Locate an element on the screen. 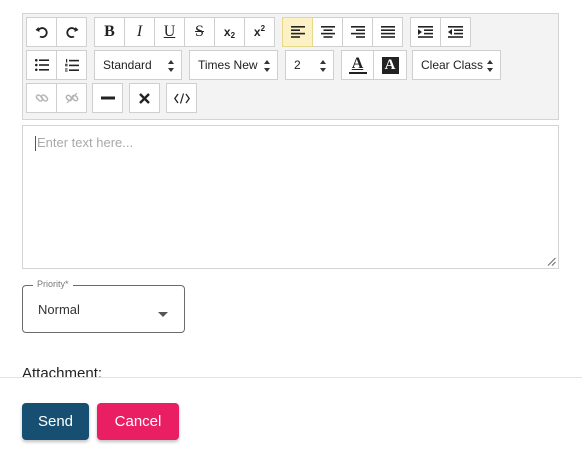  priority-label: Priority* is located at coordinates (53, 284).